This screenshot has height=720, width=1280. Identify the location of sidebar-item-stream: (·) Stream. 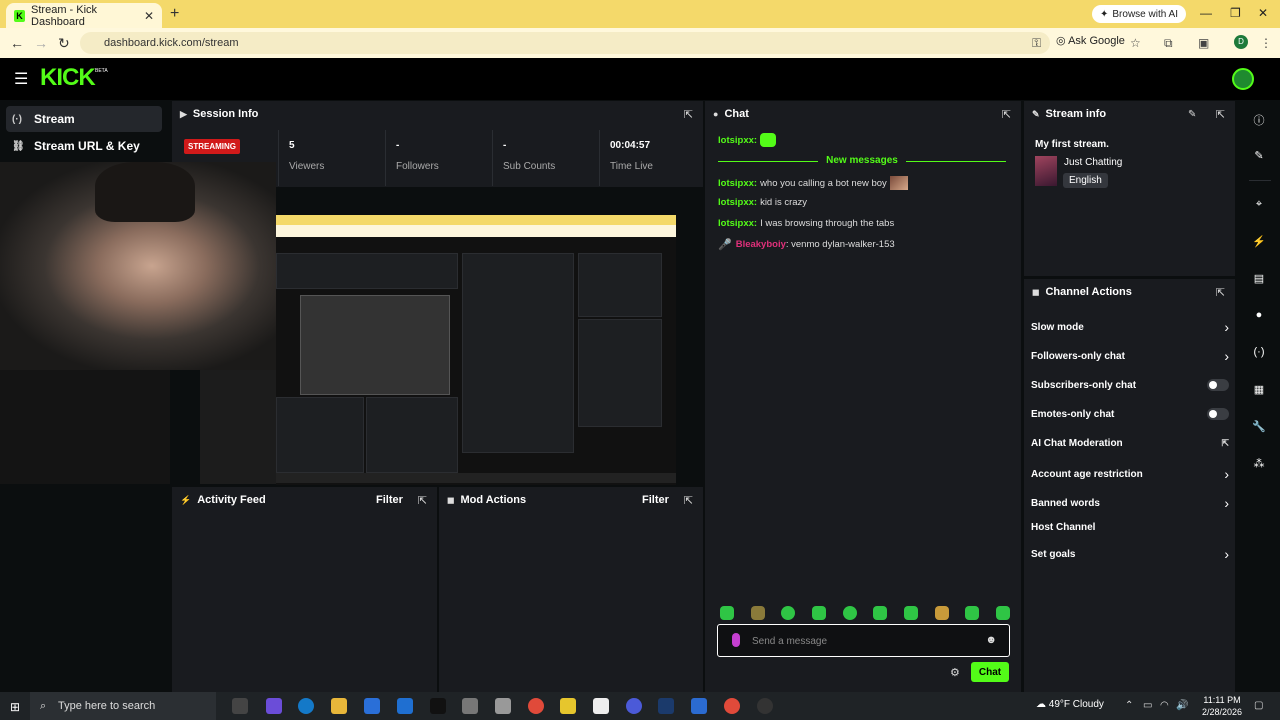
(84, 119).